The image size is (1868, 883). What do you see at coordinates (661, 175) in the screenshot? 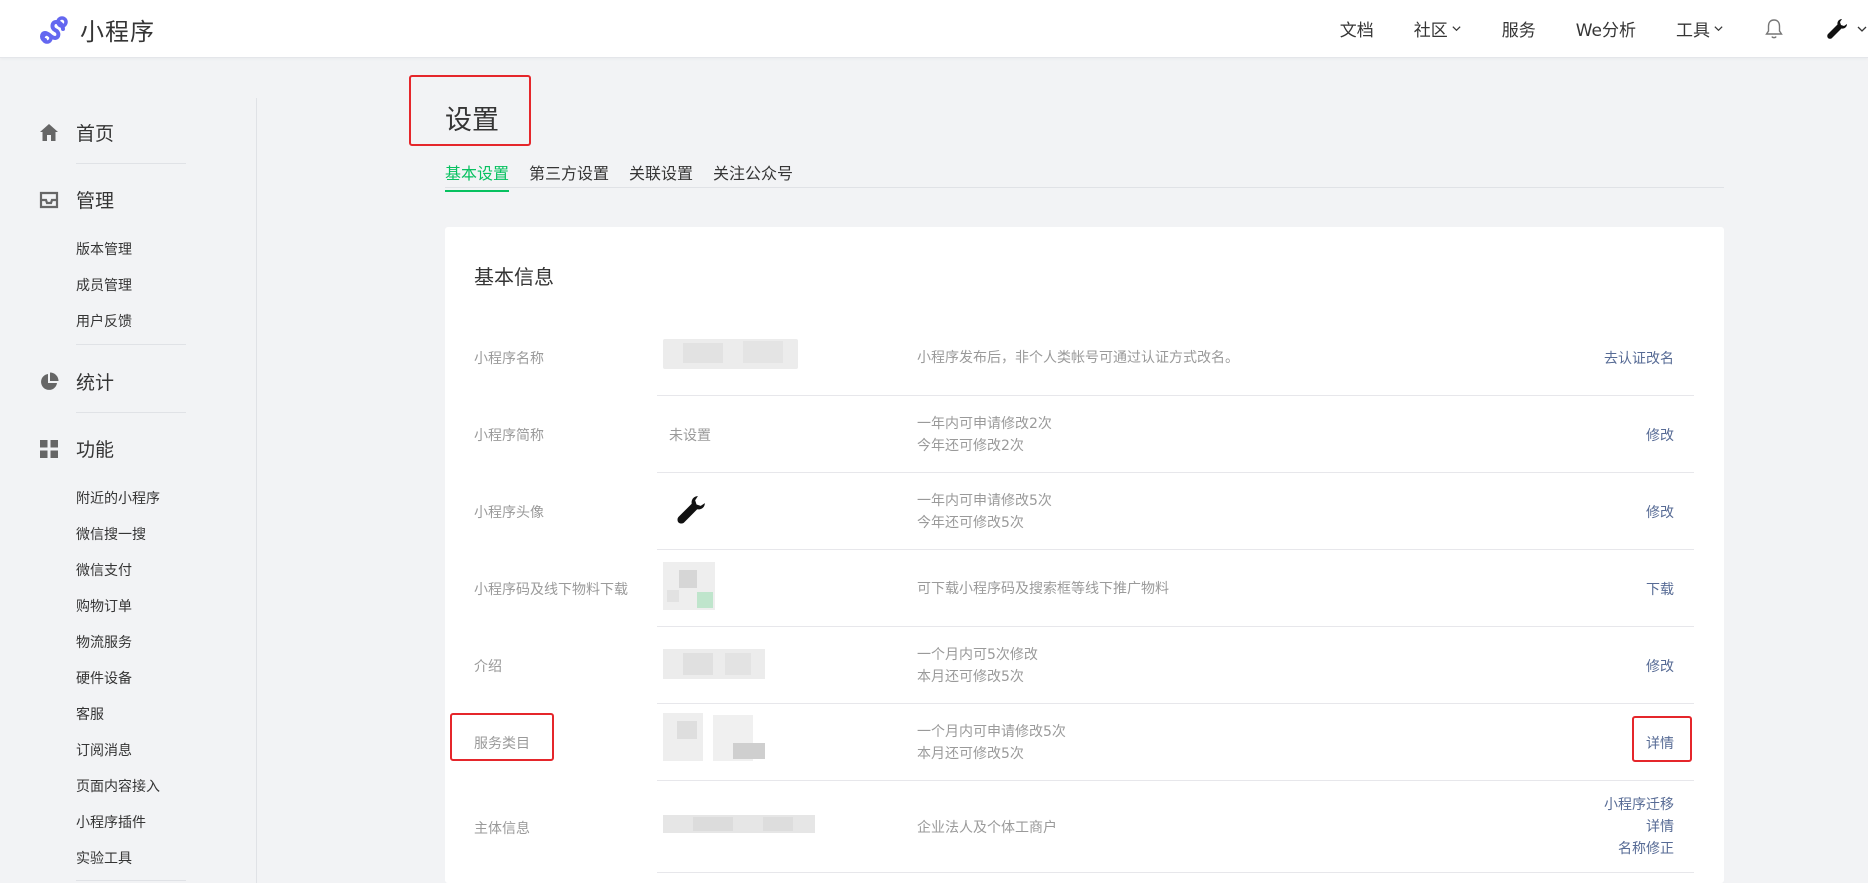
I see `tab-association-settings: 关联设置` at bounding box center [661, 175].